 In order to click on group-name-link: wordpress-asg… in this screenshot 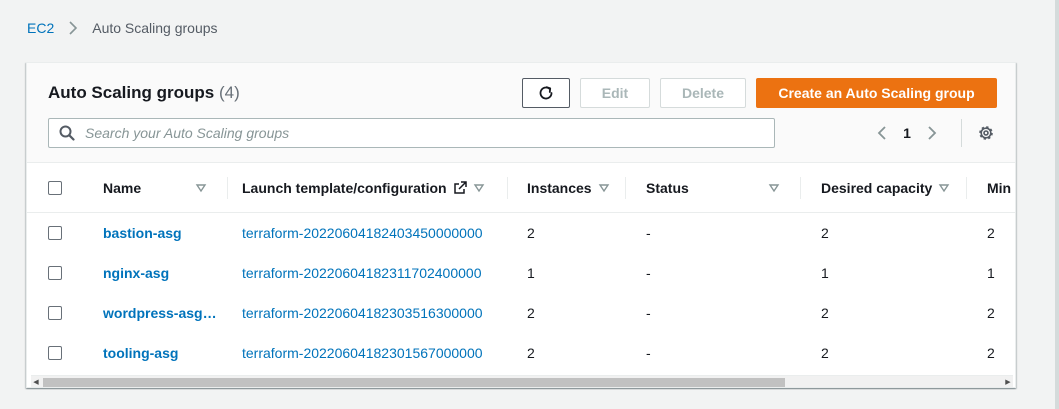, I will do `click(160, 313)`.